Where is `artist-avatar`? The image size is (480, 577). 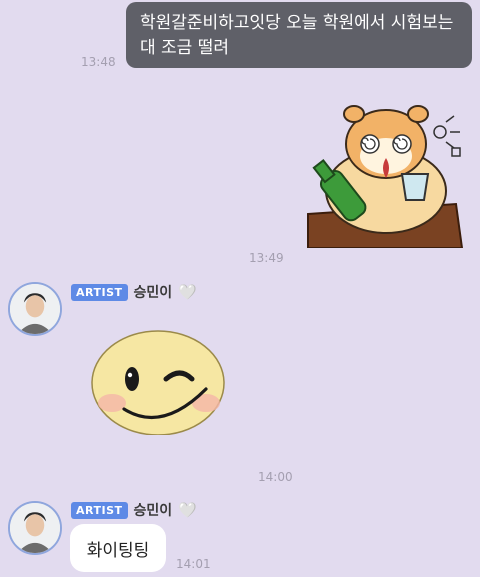 artist-avatar is located at coordinates (35, 309).